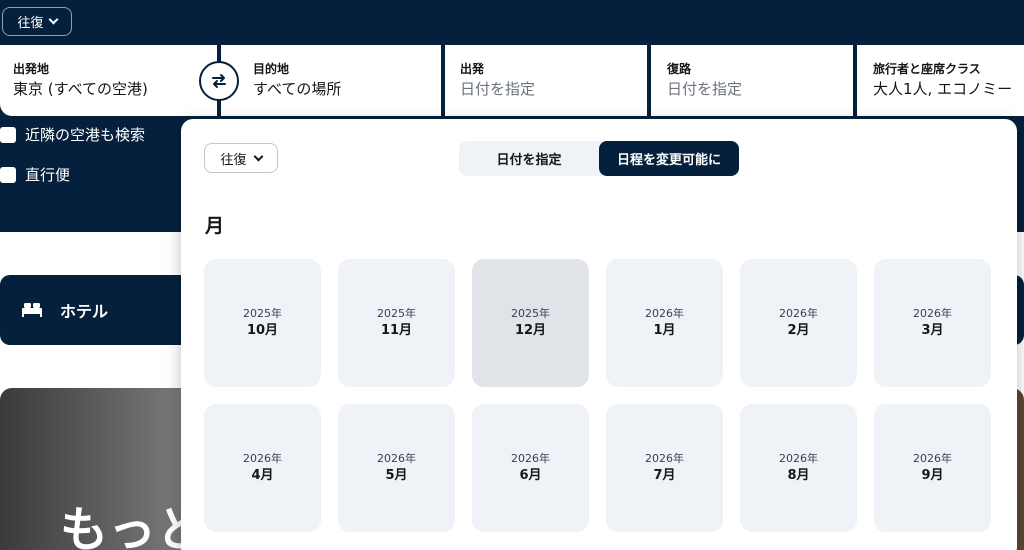  I want to click on month-tile-selected: 2025年 12月, so click(530, 323).